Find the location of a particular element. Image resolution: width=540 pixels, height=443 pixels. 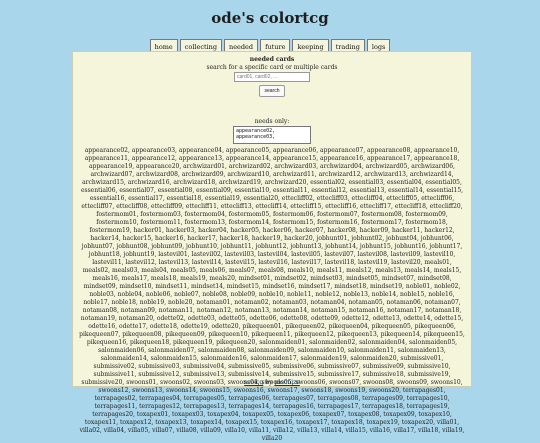

search-button: search is located at coordinates (272, 91).